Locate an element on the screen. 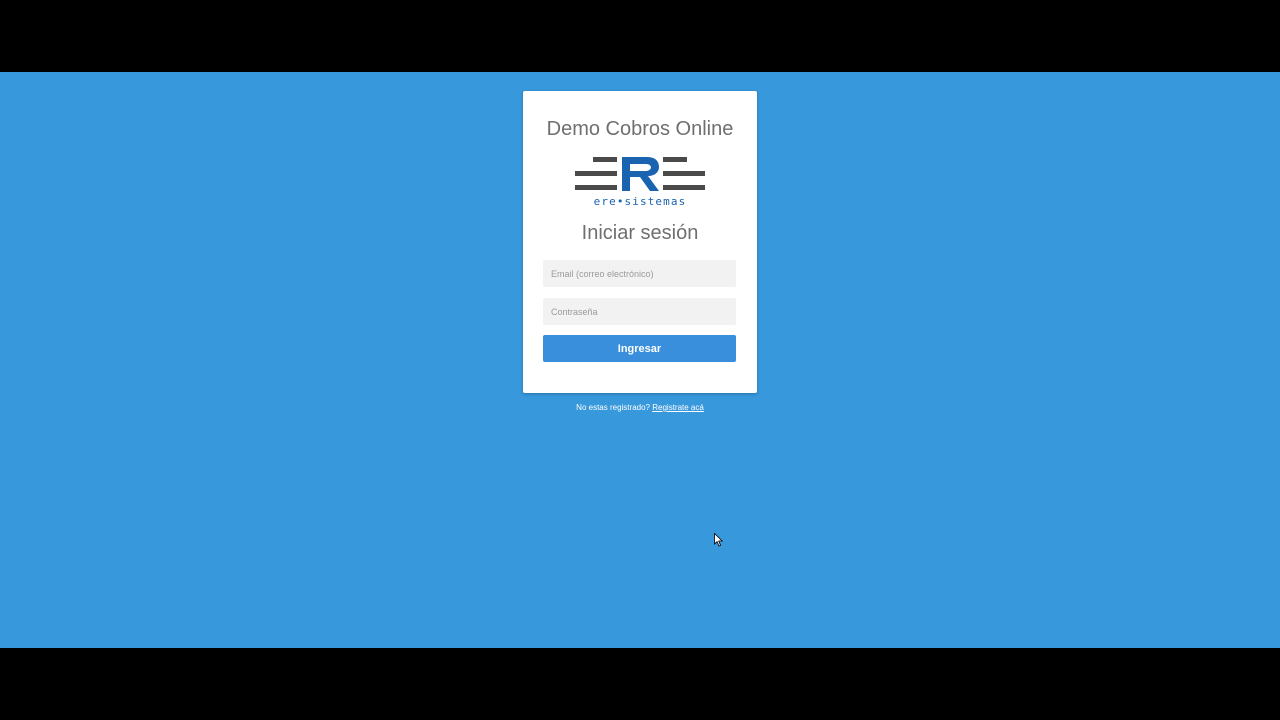 This screenshot has width=1280, height=720. login-heading: Iniciar sesión is located at coordinates (640, 233).